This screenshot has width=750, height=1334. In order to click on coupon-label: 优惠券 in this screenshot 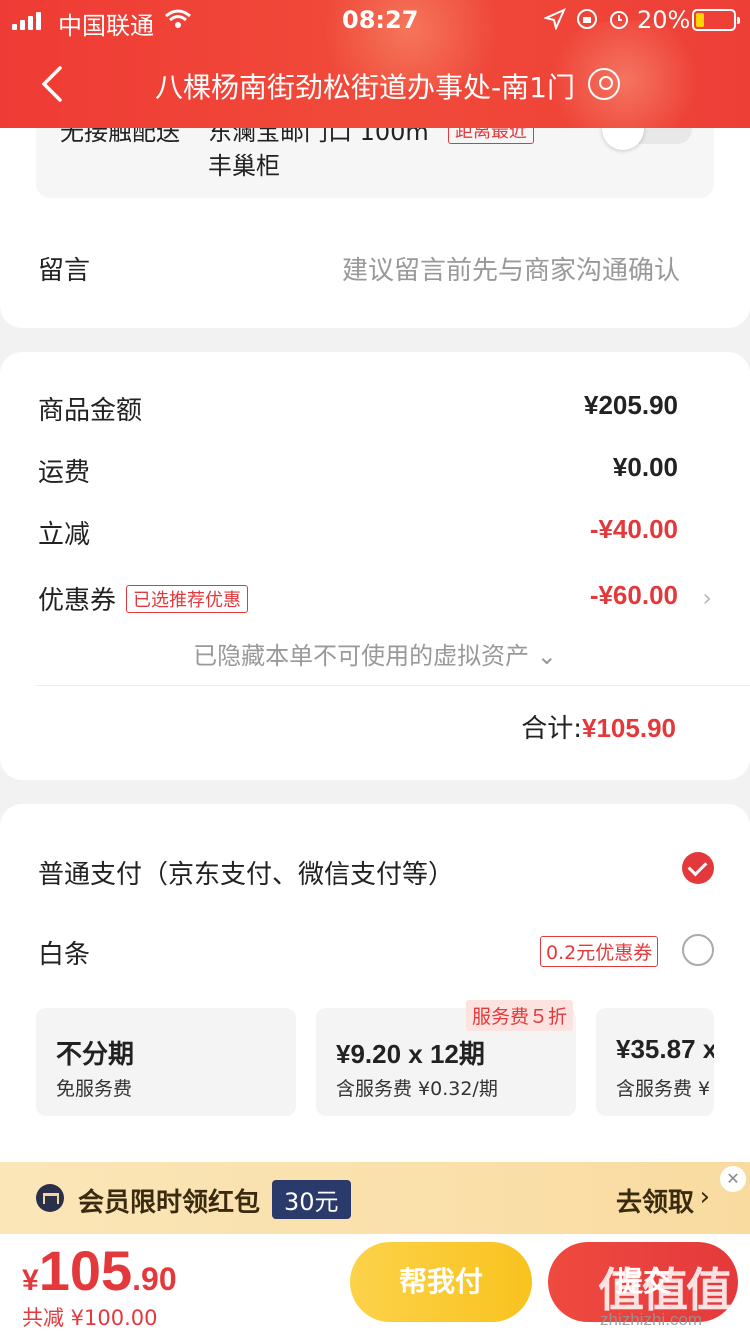, I will do `click(77, 601)`.